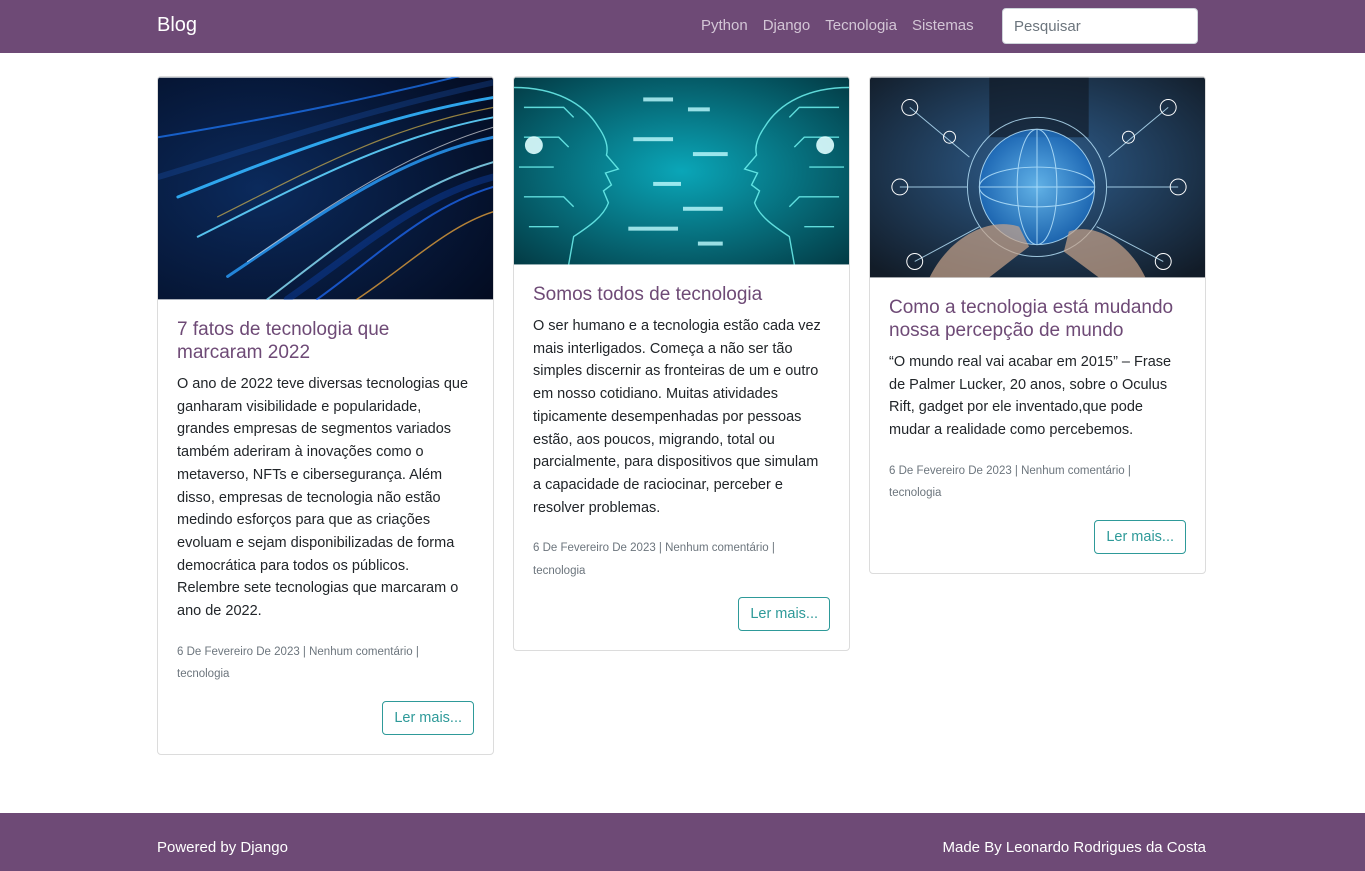 This screenshot has height=871, width=1365. Describe the element at coordinates (861, 25) in the screenshot. I see `nav-link-tecnologia: Tecnologia` at that location.